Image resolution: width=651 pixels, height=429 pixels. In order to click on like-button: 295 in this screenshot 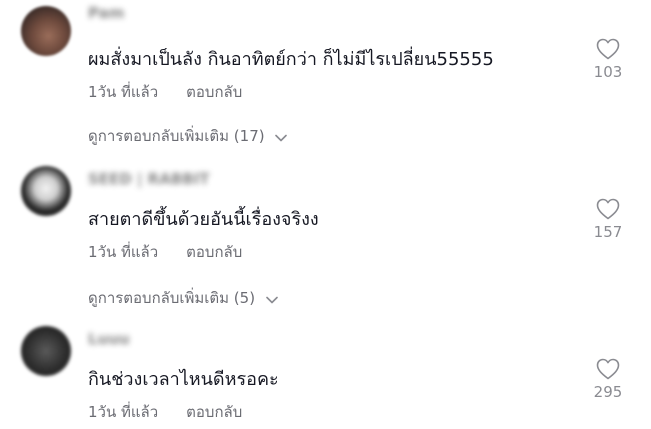, I will do `click(608, 379)`.